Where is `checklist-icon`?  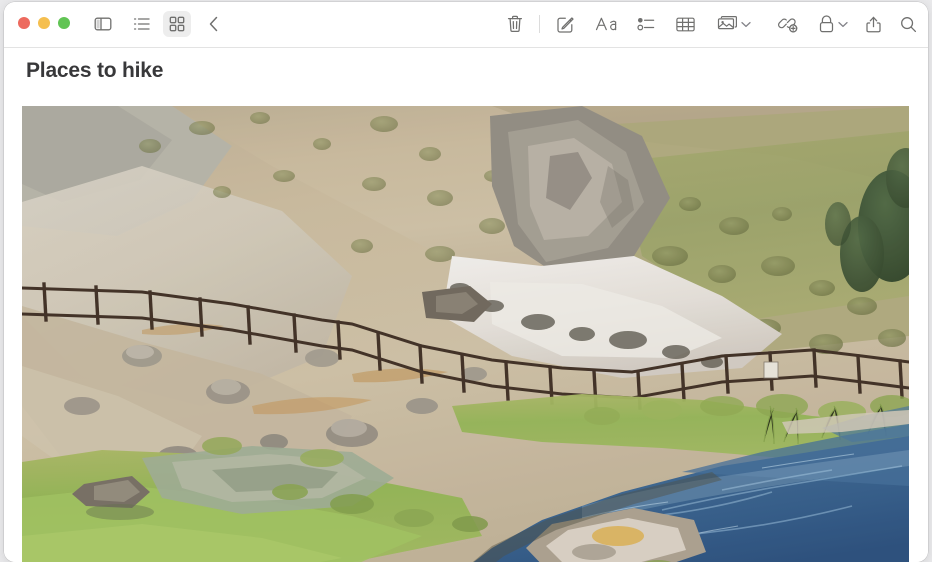
checklist-icon is located at coordinates (646, 24).